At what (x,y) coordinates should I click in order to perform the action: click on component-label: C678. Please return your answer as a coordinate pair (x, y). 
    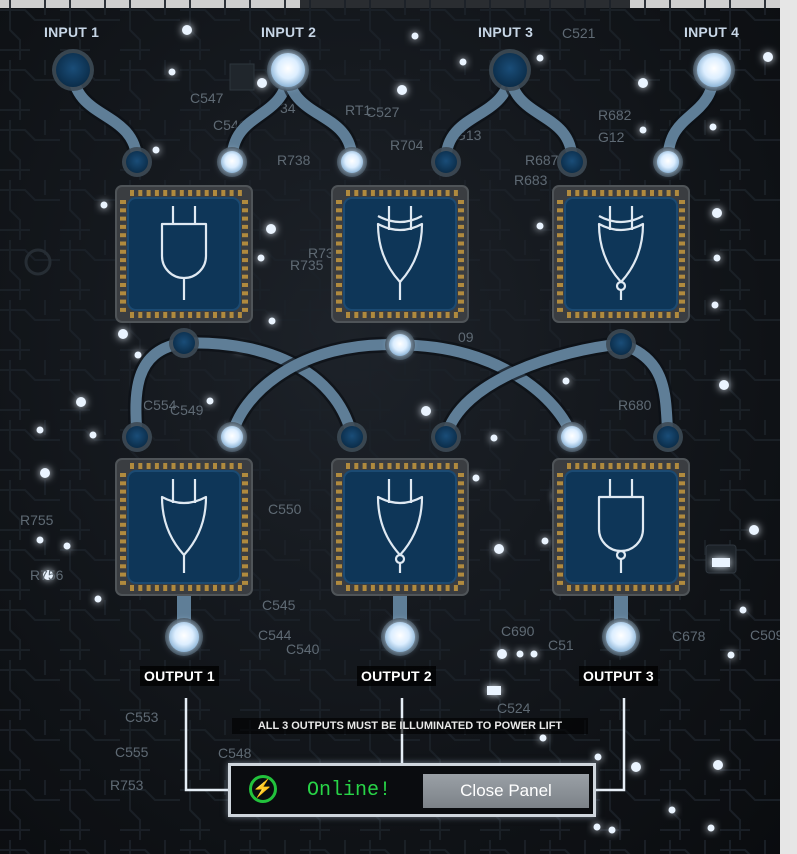
    Looking at the image, I should click on (689, 636).